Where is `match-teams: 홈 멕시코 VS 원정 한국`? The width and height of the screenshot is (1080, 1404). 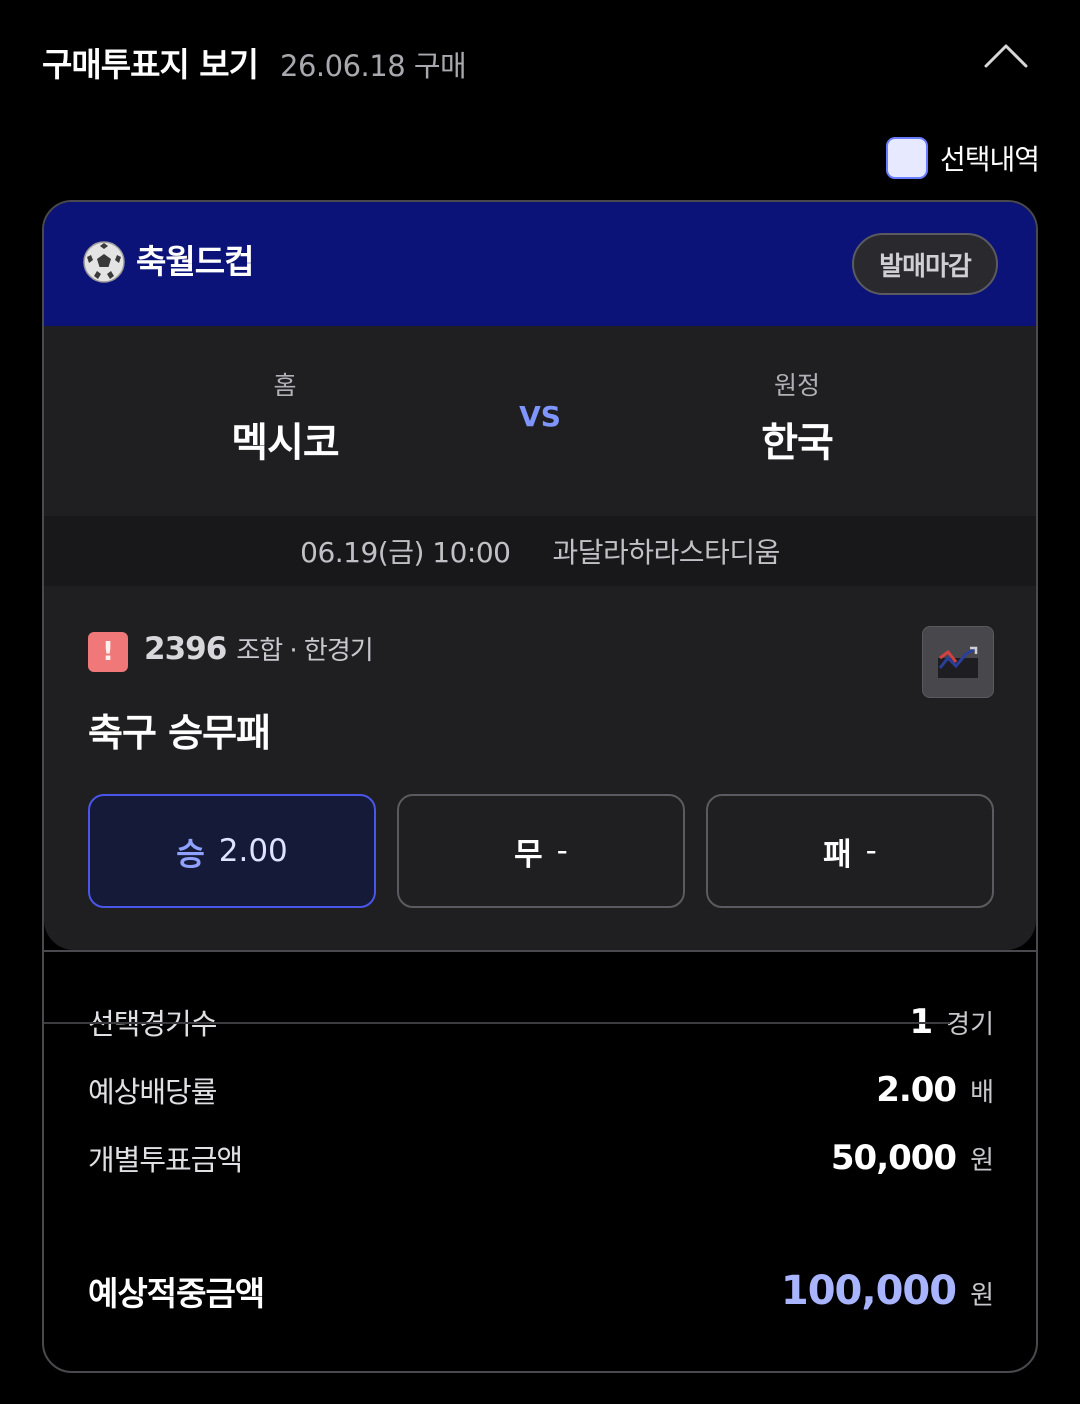 match-teams: 홈 멕시코 VS 원정 한국 is located at coordinates (540, 421).